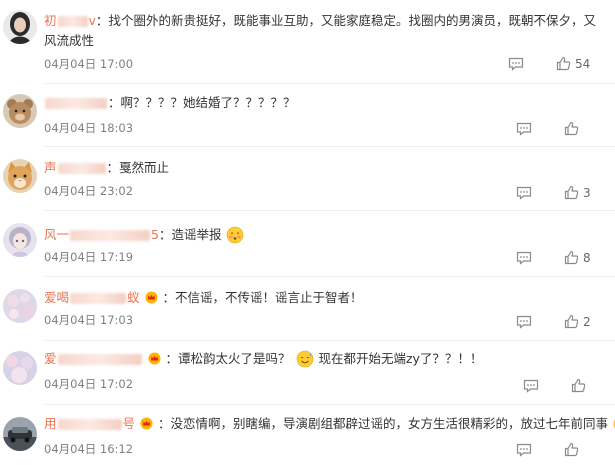  Describe the element at coordinates (577, 192) in the screenshot. I see `like-button: 3` at that location.